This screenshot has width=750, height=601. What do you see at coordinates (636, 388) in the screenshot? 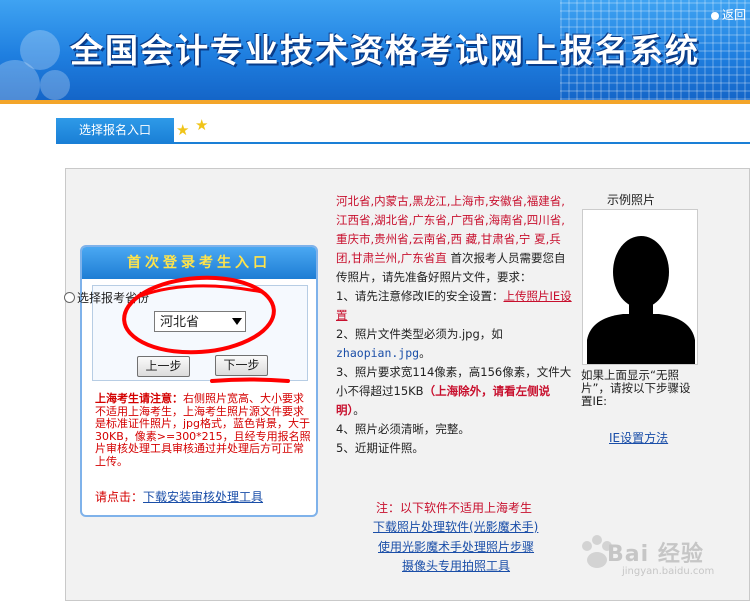
I see `no-photo-note: 如果上面显示“无照片”，请按以下步骤设置IE:` at bounding box center [636, 388].